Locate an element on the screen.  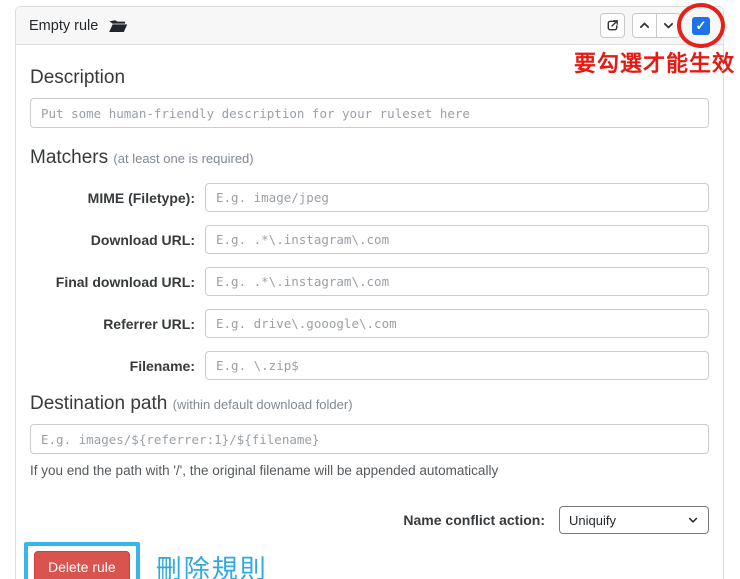
matcher-row: Referrer URL: is located at coordinates (369, 323).